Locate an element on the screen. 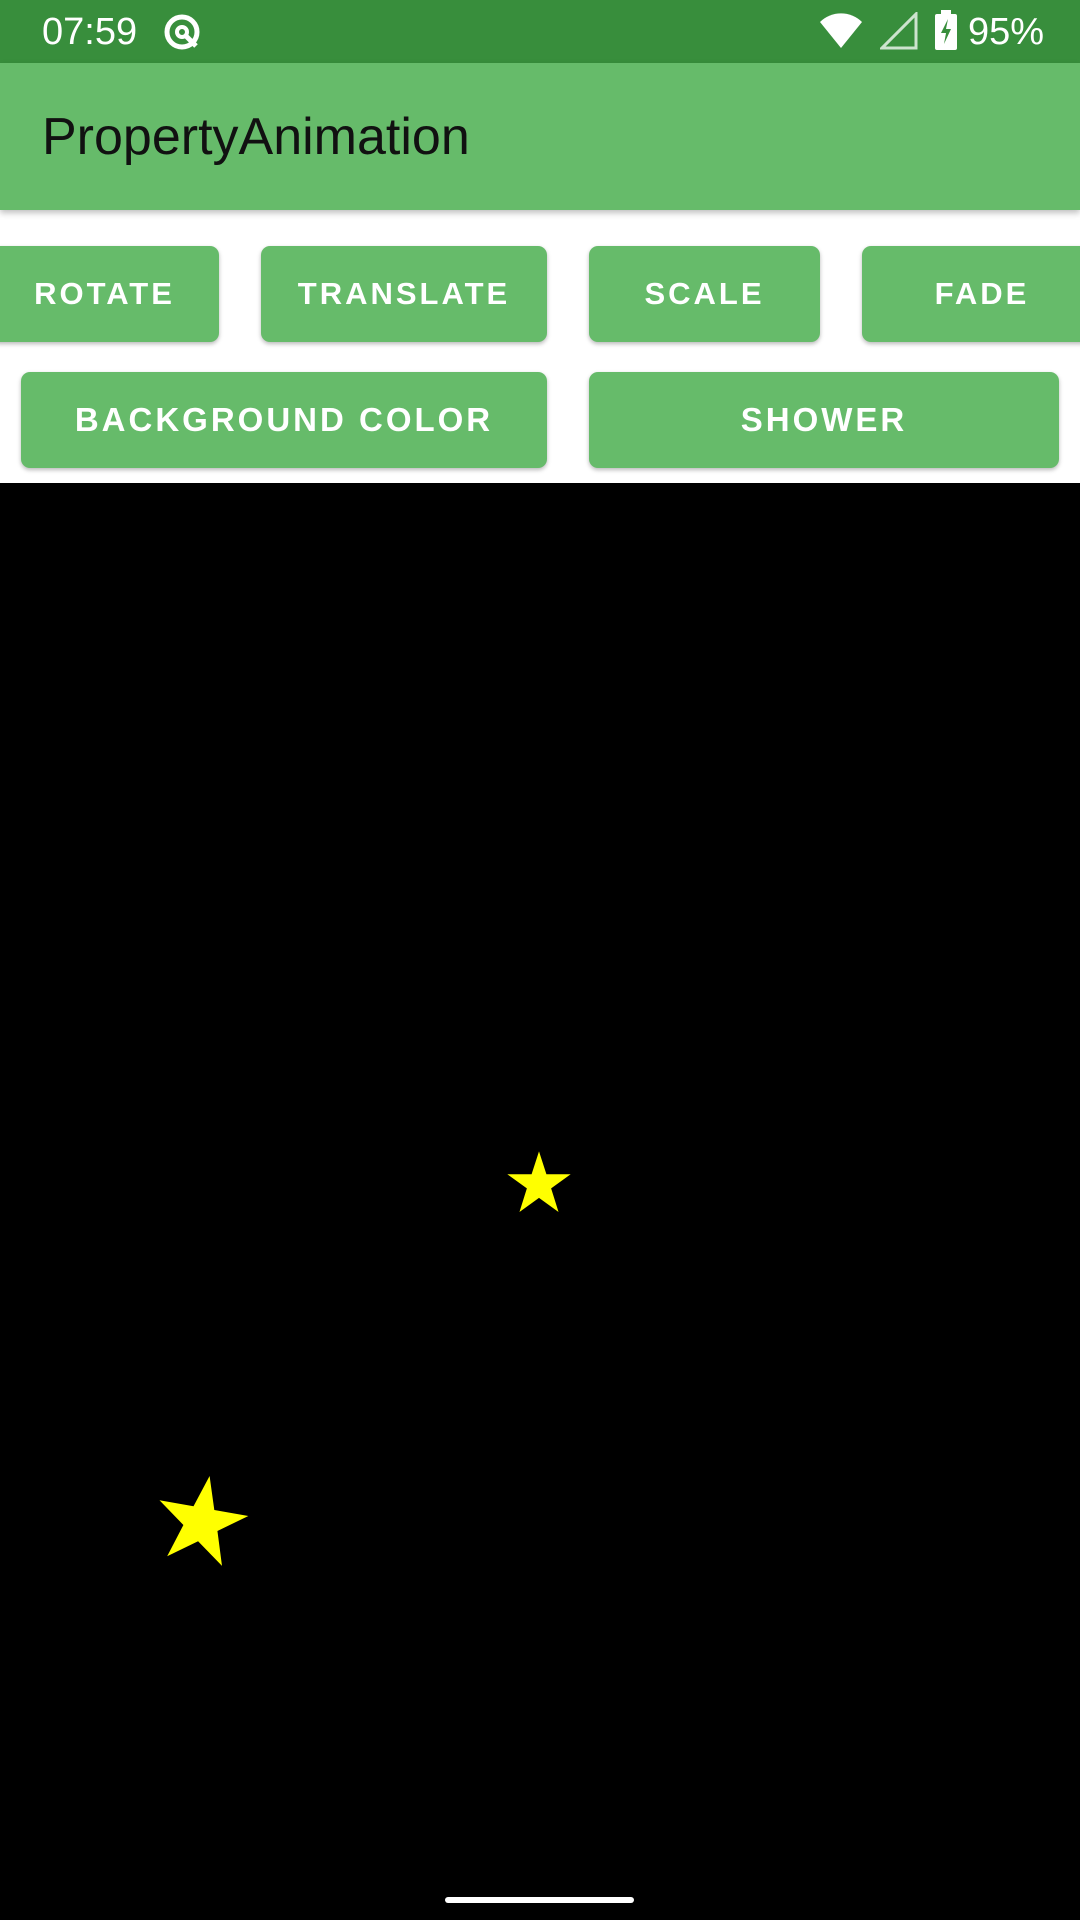  battery-percentage: 95% is located at coordinates (1006, 32).